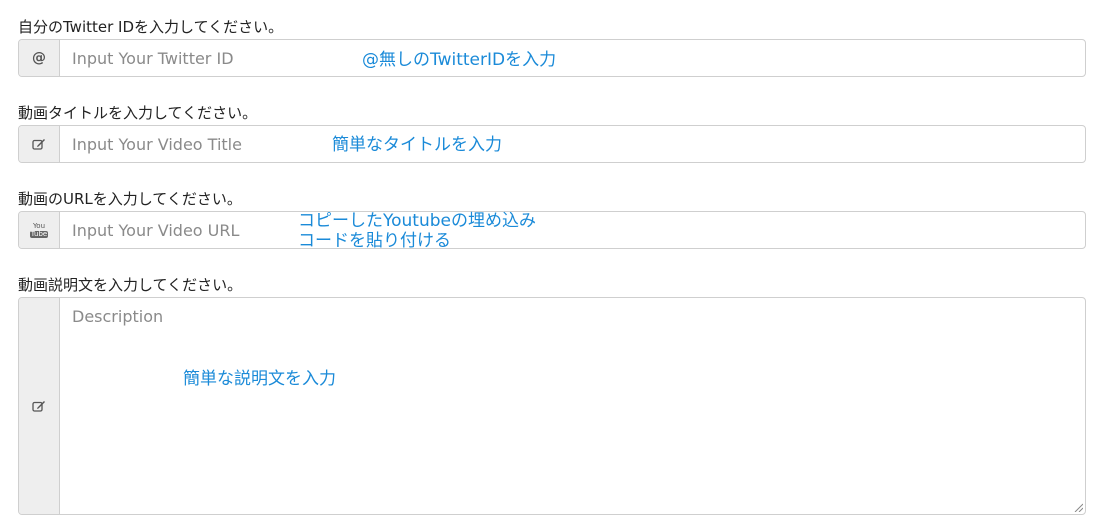  I want to click on video-url-group: You Tube, so click(552, 230).